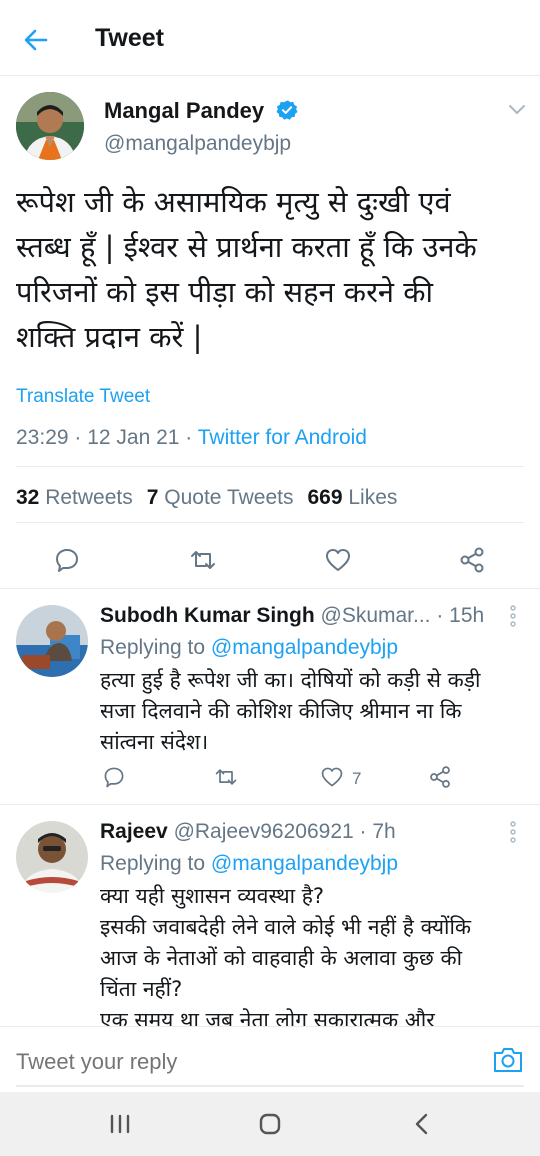 This screenshot has height=1156, width=540. Describe the element at coordinates (184, 110) in the screenshot. I see `author-name-text: Mangal Pandey` at that location.